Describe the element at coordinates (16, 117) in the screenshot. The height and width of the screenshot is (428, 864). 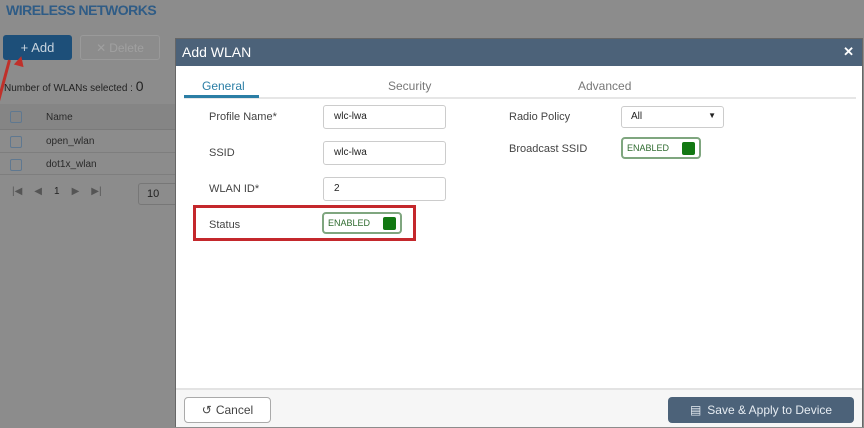
I see `select-all-checkbox` at that location.